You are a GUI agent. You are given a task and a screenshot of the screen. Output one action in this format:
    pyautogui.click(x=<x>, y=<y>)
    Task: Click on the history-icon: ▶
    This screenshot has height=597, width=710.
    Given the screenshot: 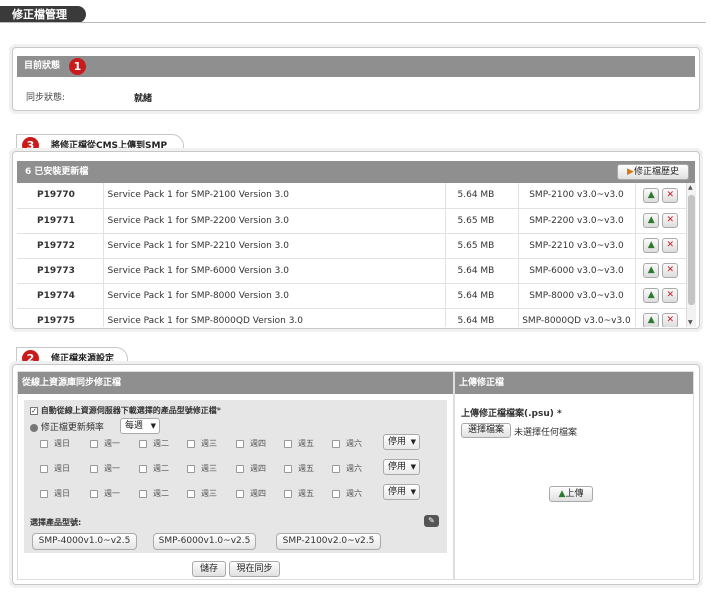 What is the action you would take?
    pyautogui.click(x=630, y=172)
    